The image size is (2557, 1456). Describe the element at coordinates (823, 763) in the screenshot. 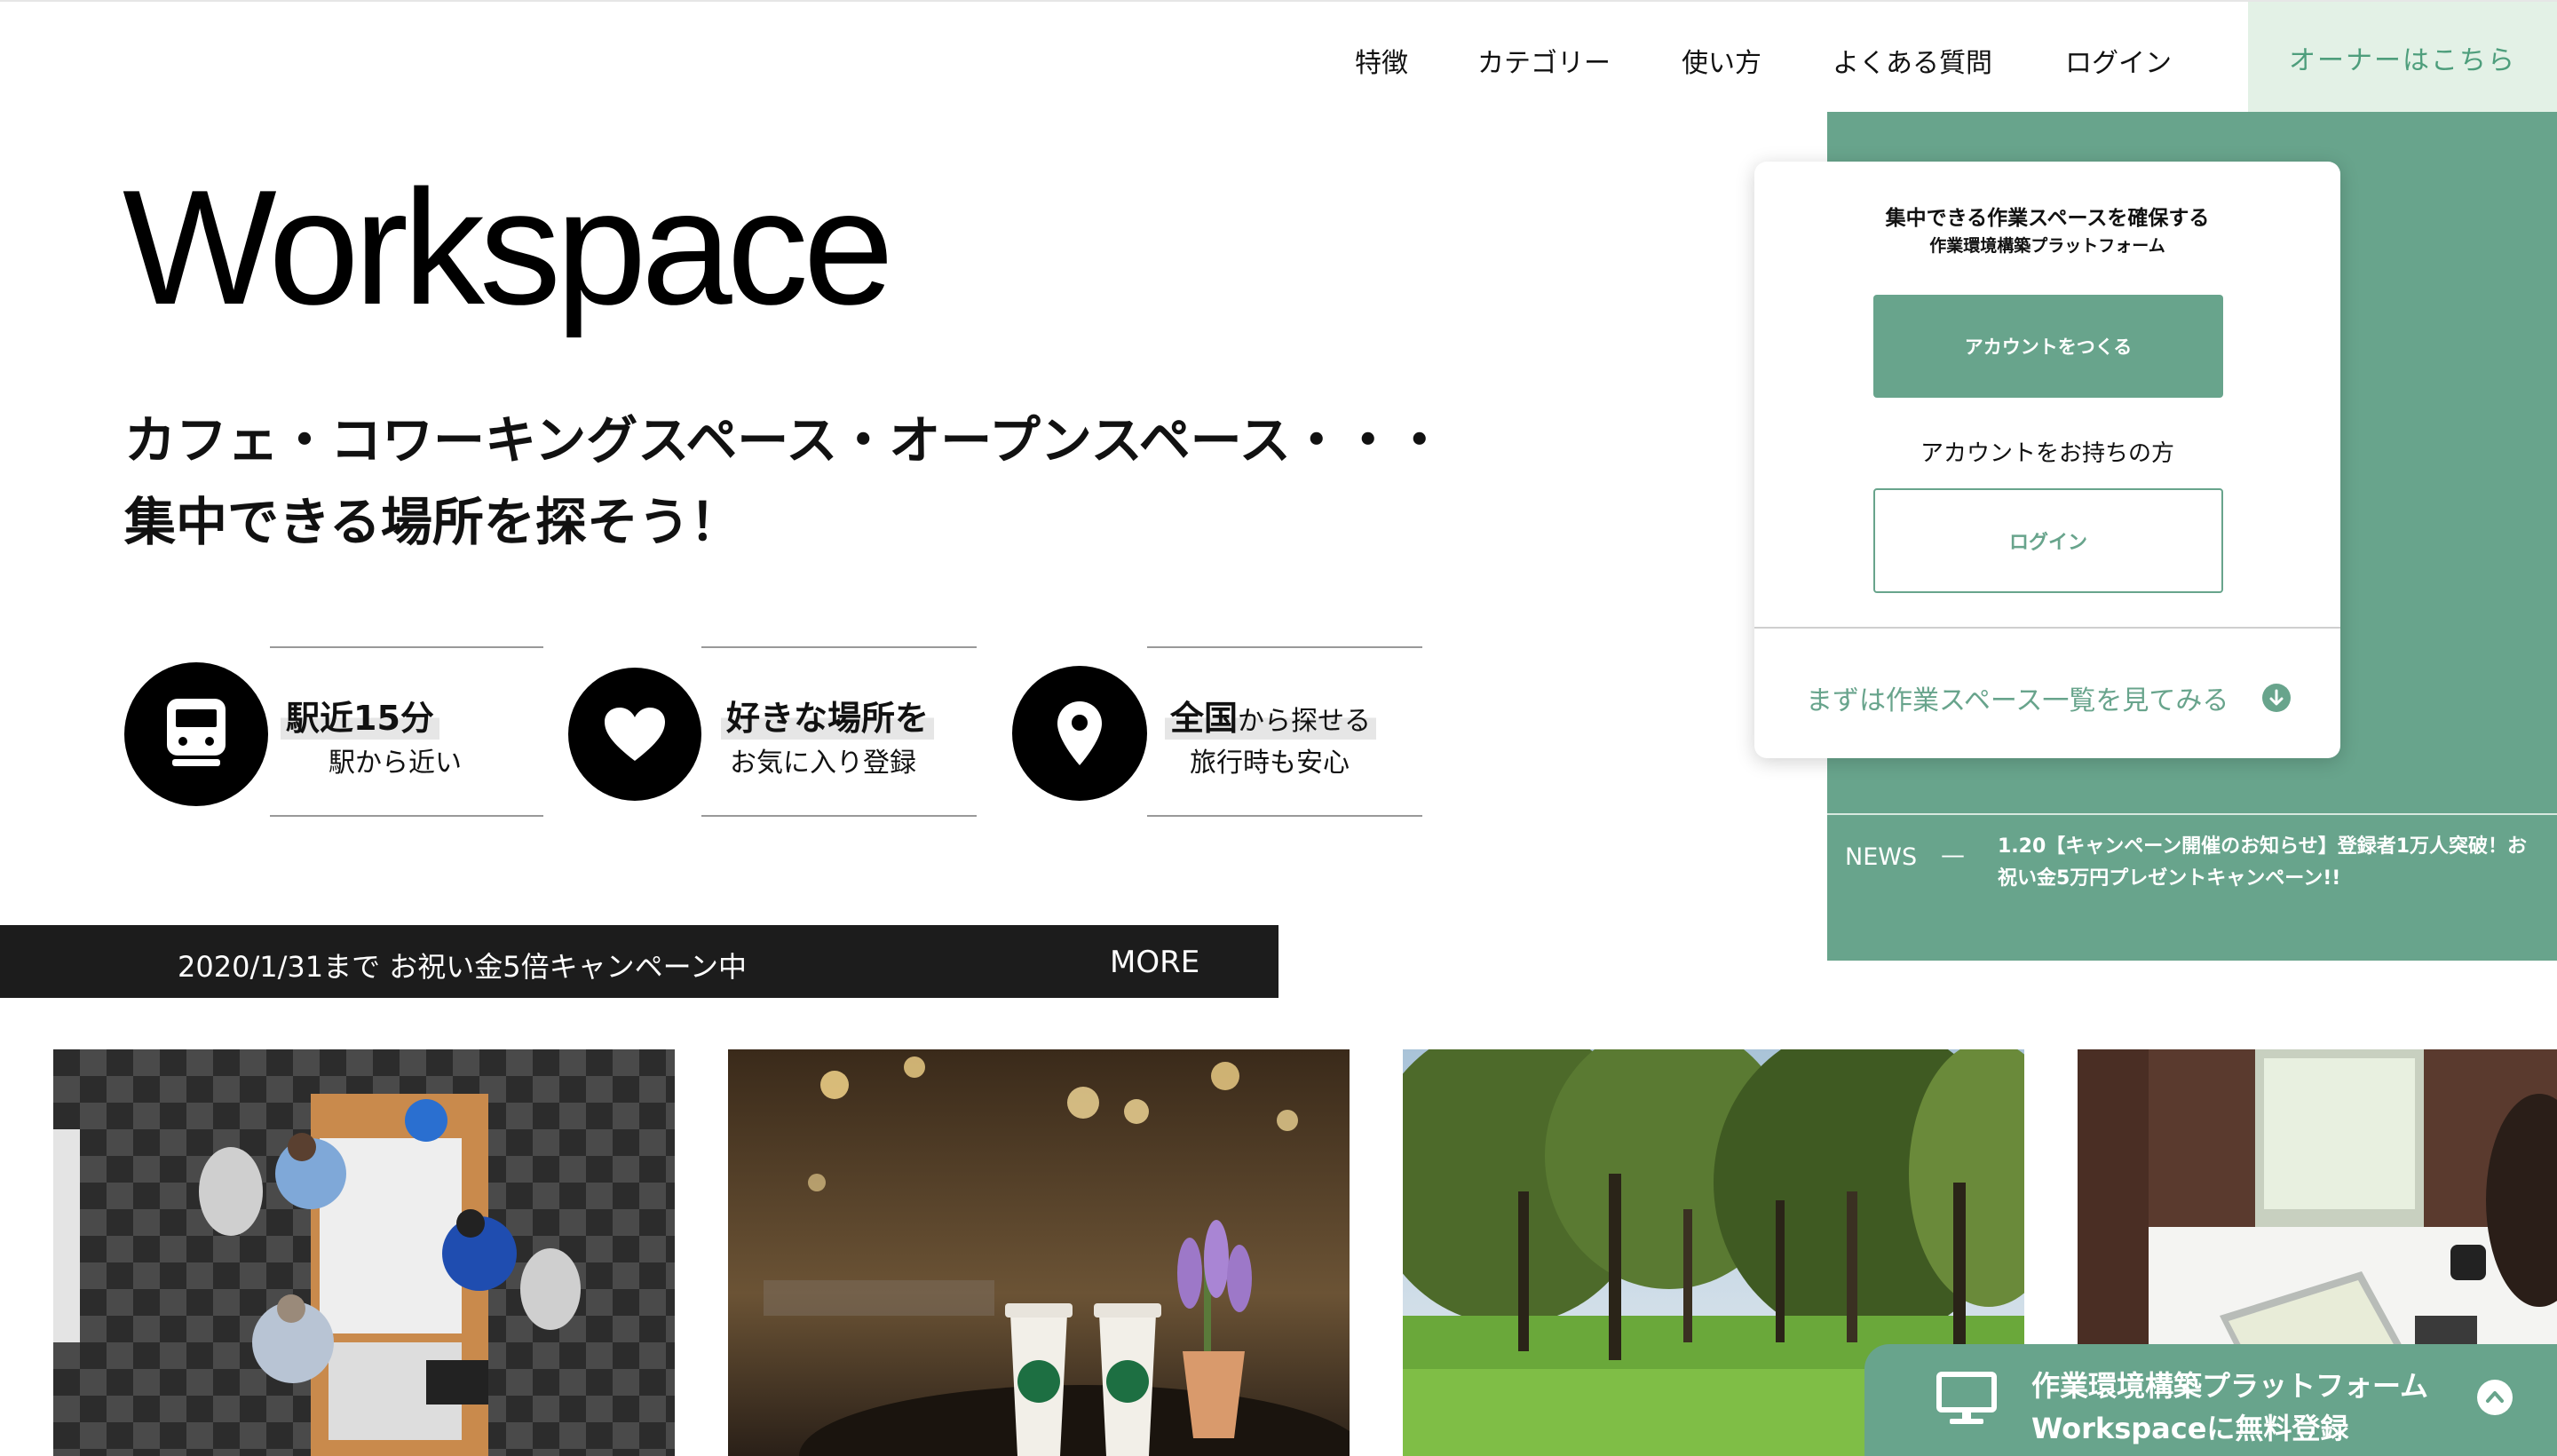

I see `feature-sub-text: お気に入り登録` at that location.